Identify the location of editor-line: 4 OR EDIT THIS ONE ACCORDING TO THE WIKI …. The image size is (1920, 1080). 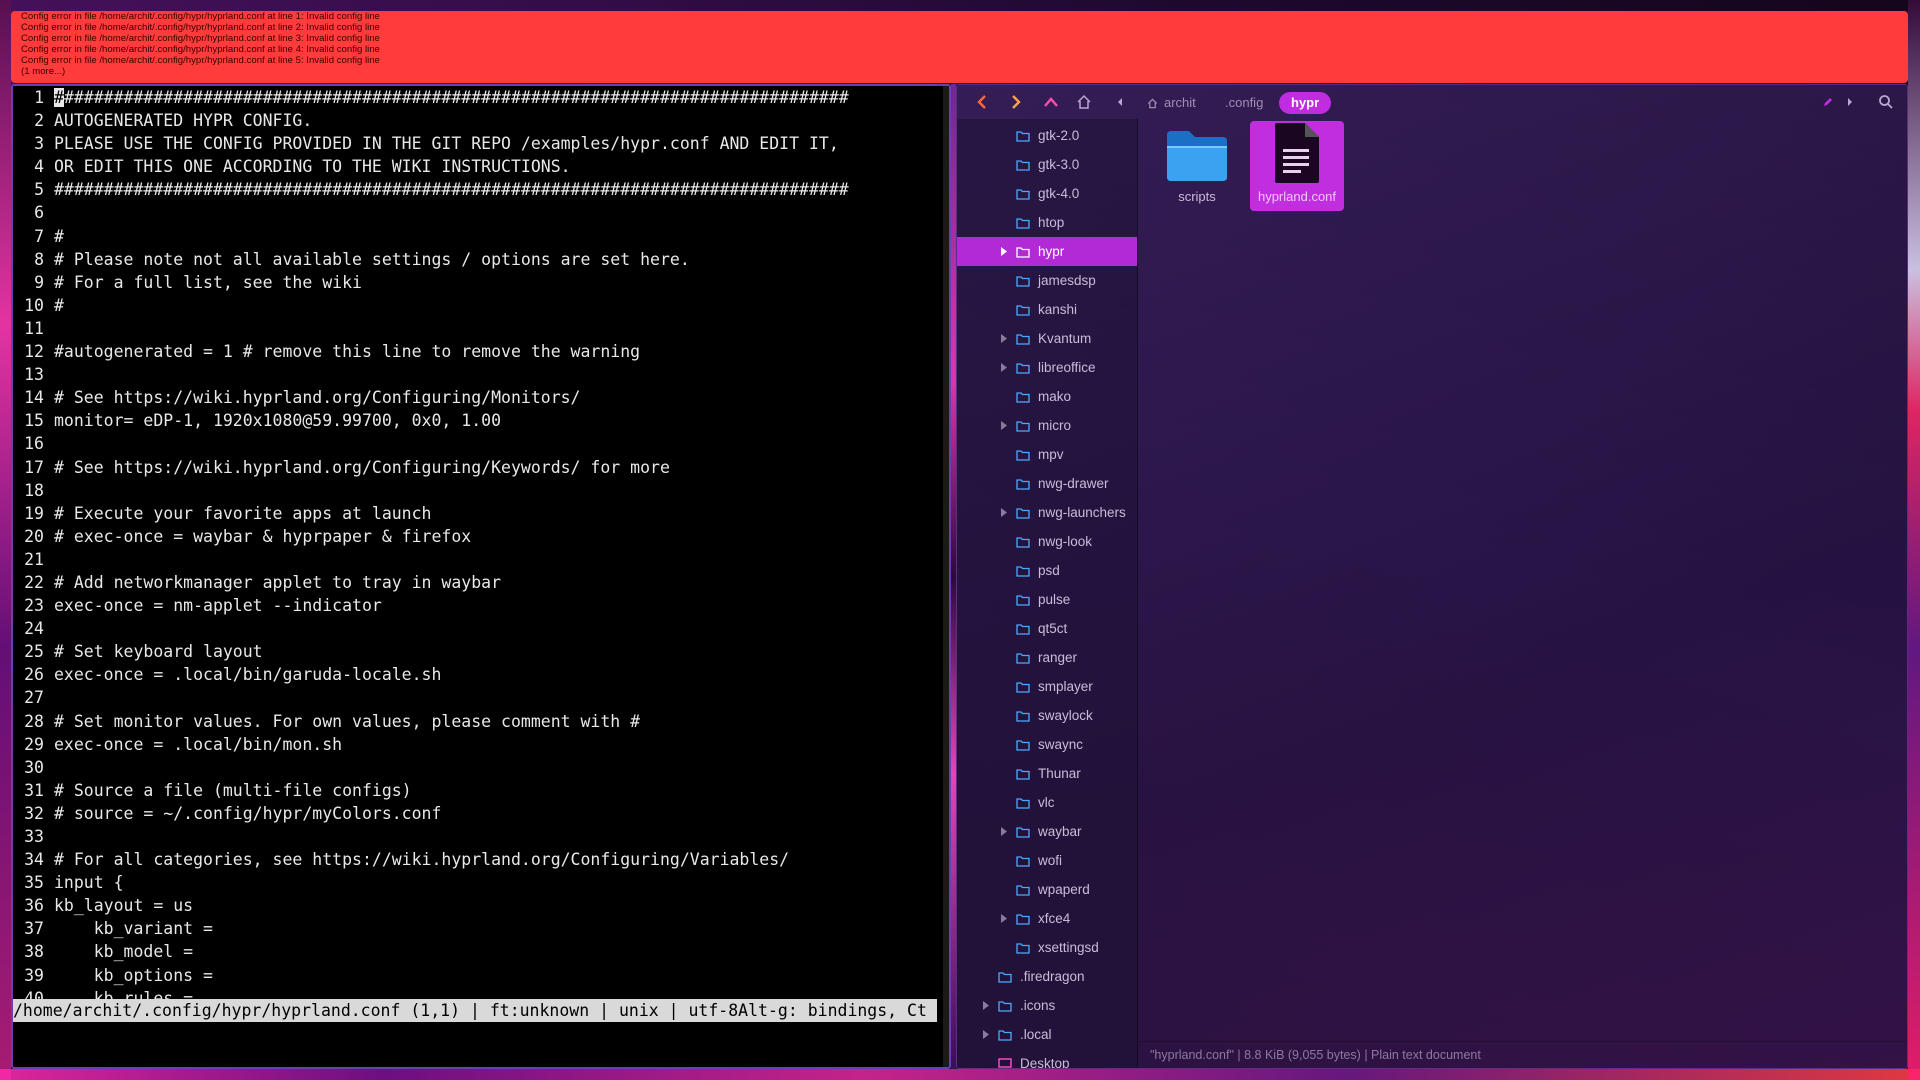
(481, 166).